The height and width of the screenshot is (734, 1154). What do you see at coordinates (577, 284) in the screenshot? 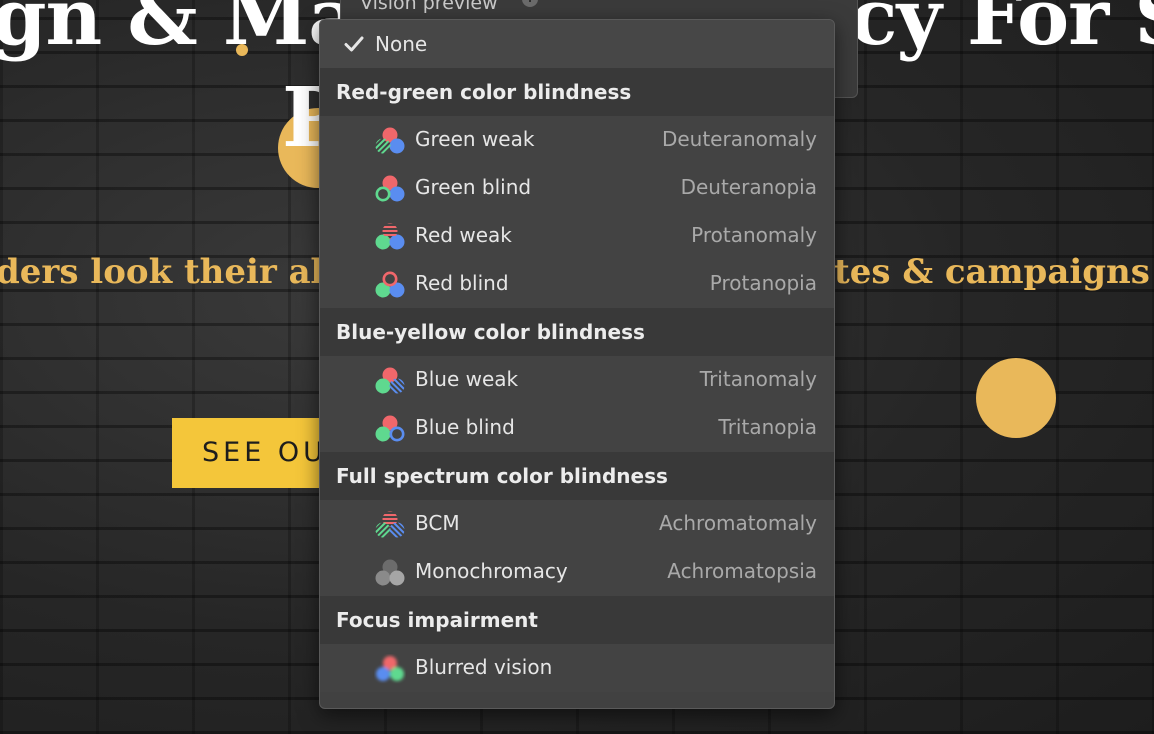
I see `option-red-blind: Red blind Protanopia` at bounding box center [577, 284].